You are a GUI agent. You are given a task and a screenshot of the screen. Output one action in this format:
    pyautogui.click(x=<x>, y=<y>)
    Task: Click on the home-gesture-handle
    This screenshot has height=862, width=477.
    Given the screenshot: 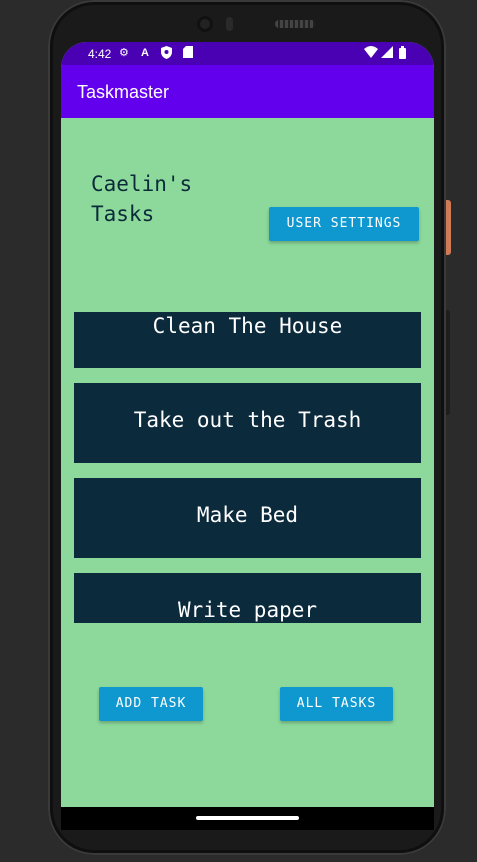 What is the action you would take?
    pyautogui.click(x=247, y=818)
    